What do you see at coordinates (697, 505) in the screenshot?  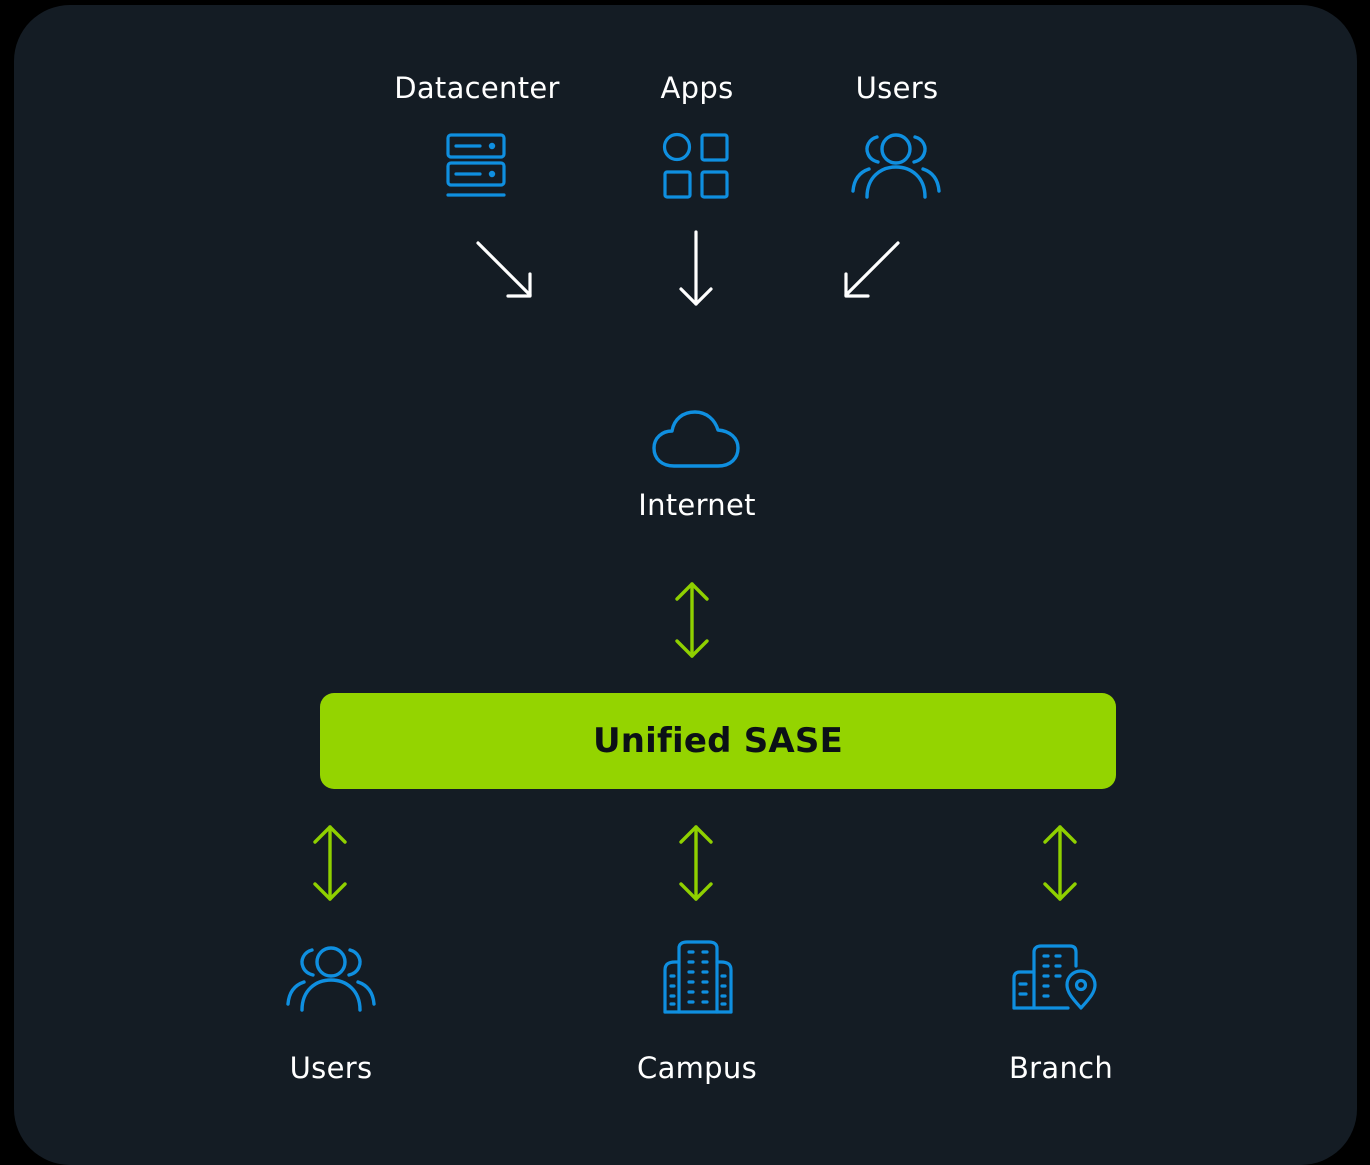 I see `internet-label: Internet` at bounding box center [697, 505].